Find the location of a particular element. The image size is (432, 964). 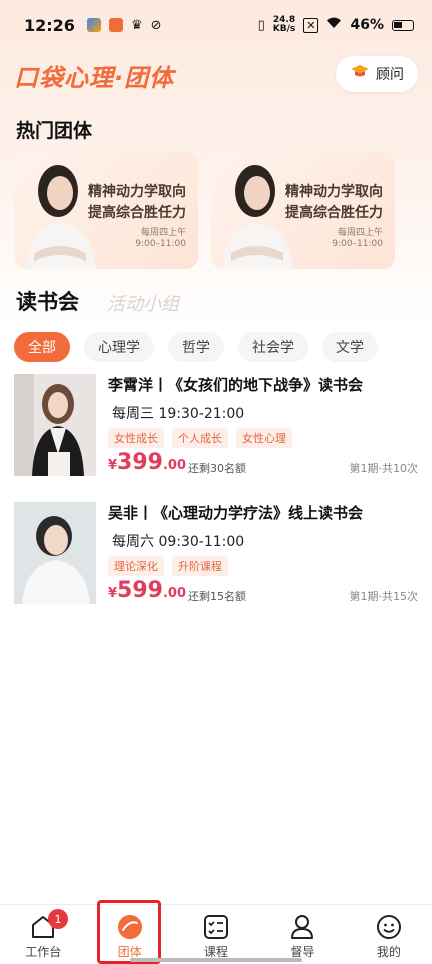

filter-all: 全部 is located at coordinates (42, 347).